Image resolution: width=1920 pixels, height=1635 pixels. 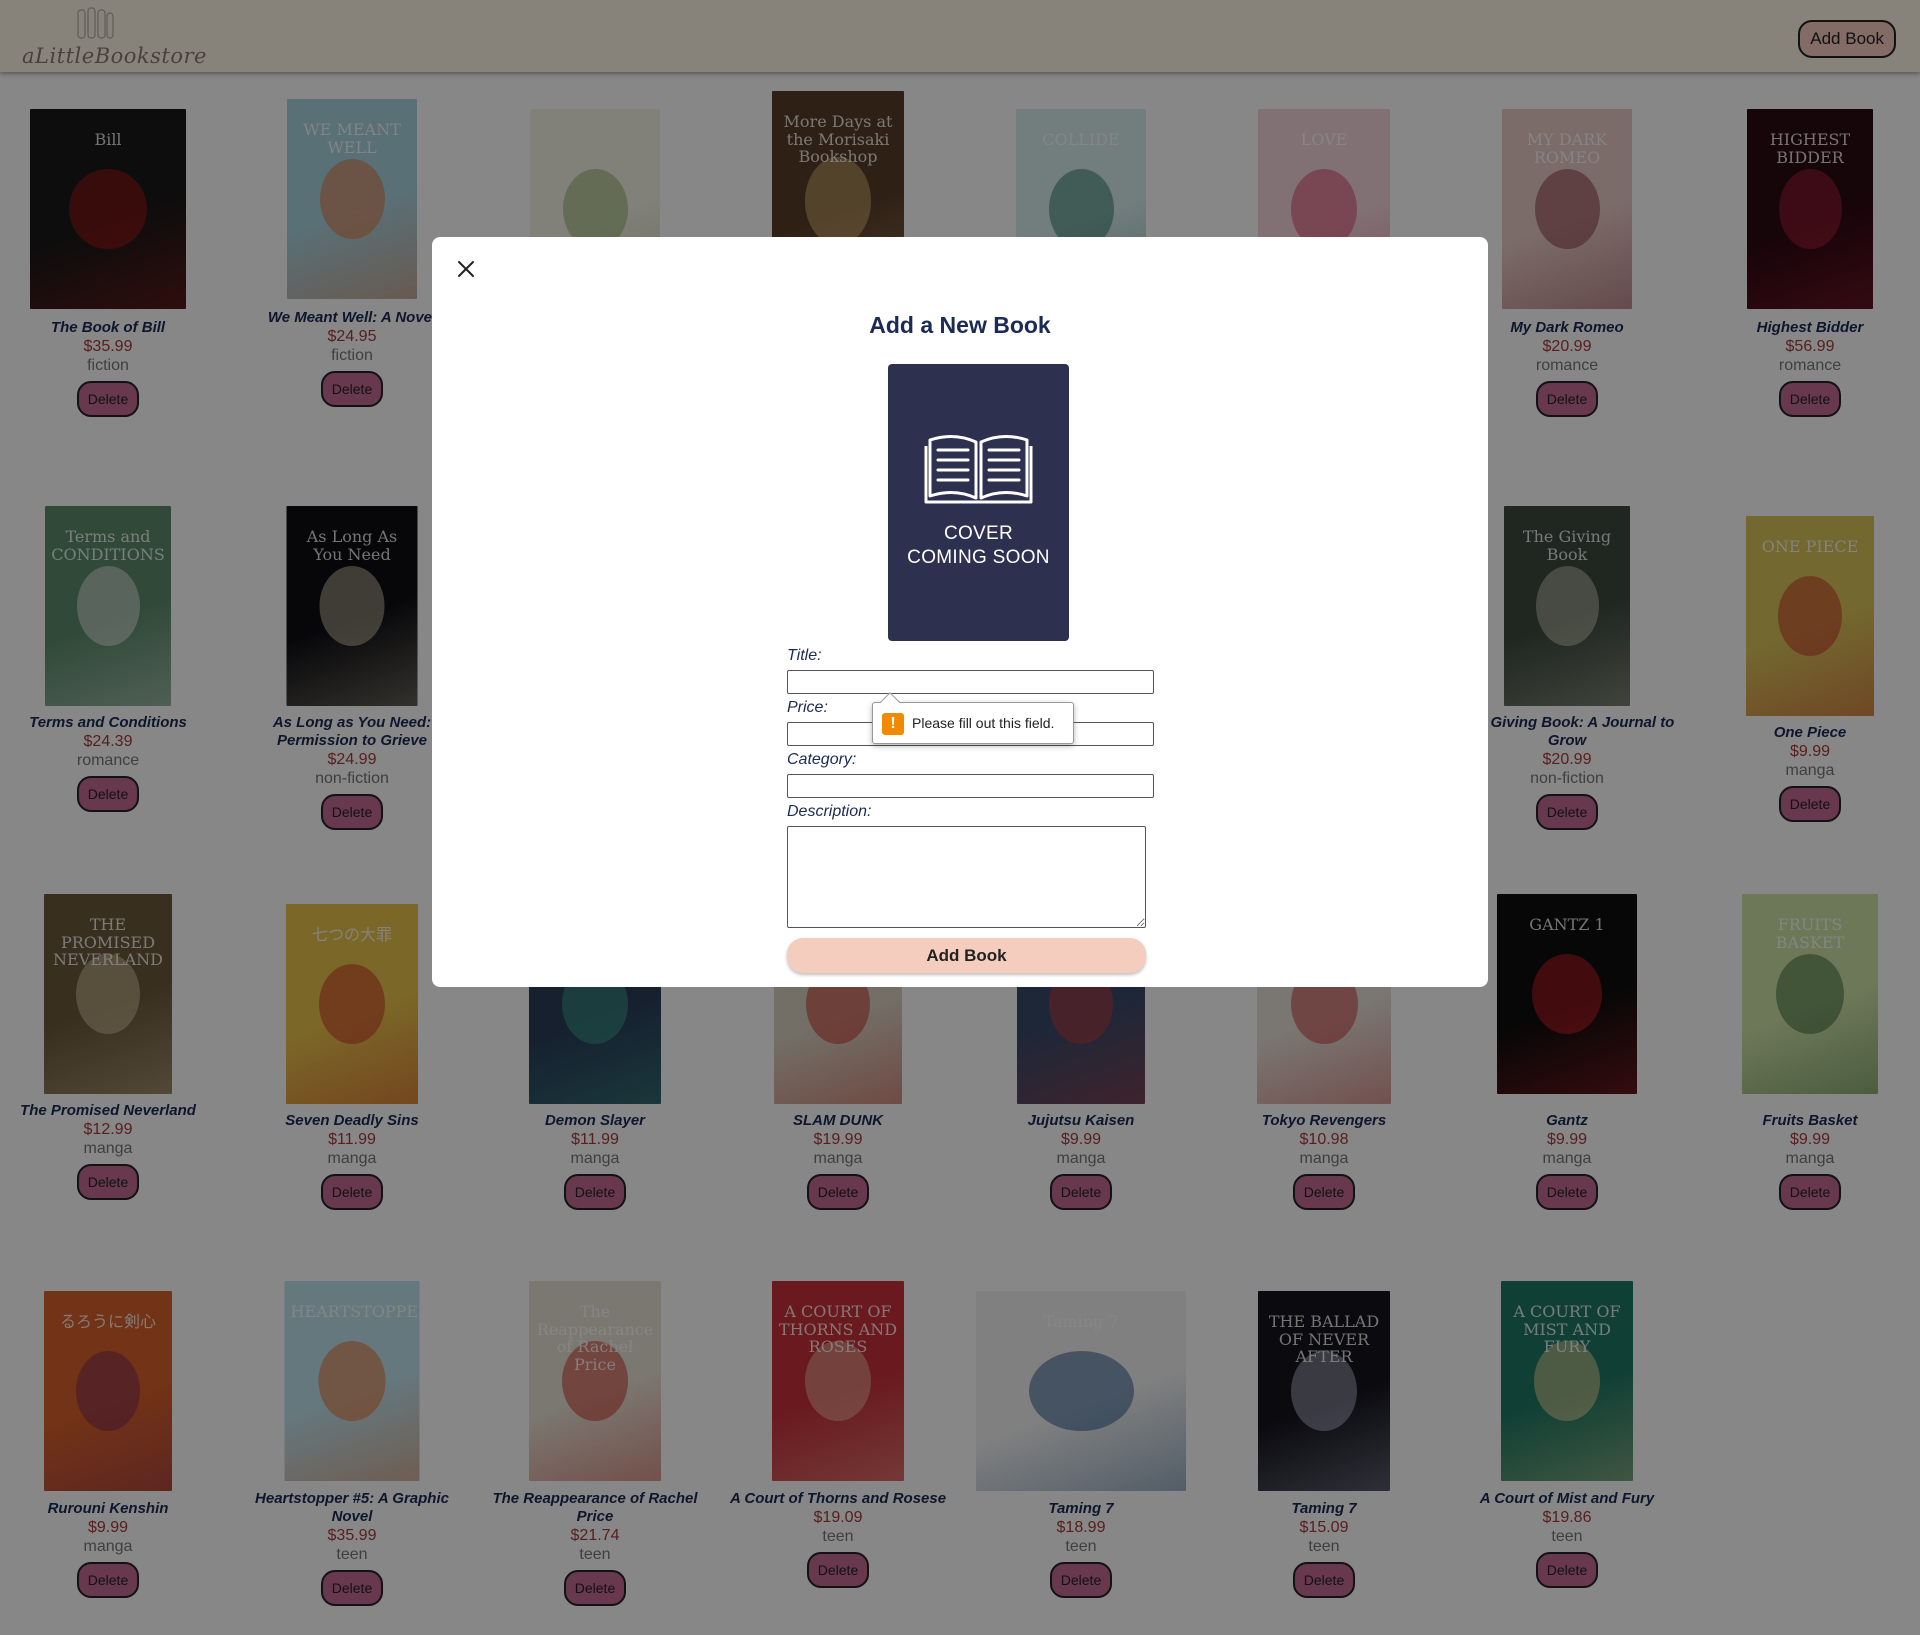 I want to click on warning-icon: !, so click(x=893, y=724).